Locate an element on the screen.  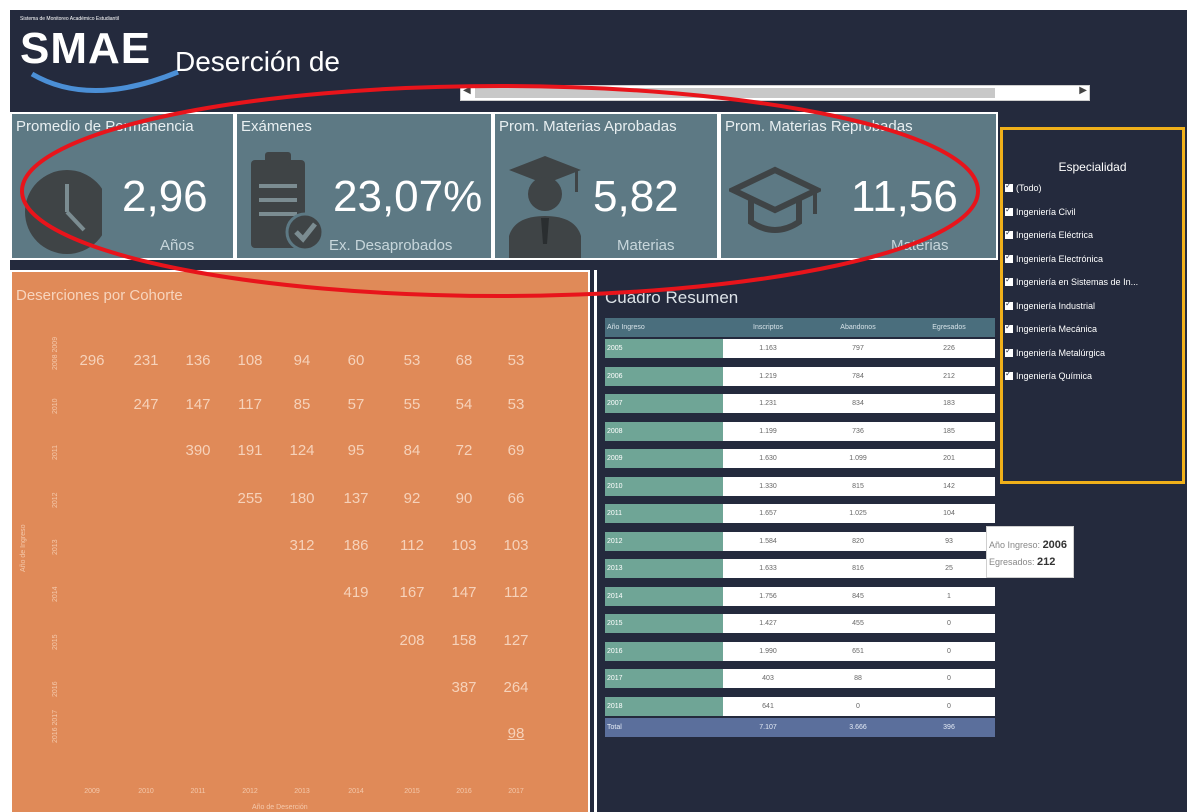
cohort-cell: 208 is located at coordinates (412, 640).